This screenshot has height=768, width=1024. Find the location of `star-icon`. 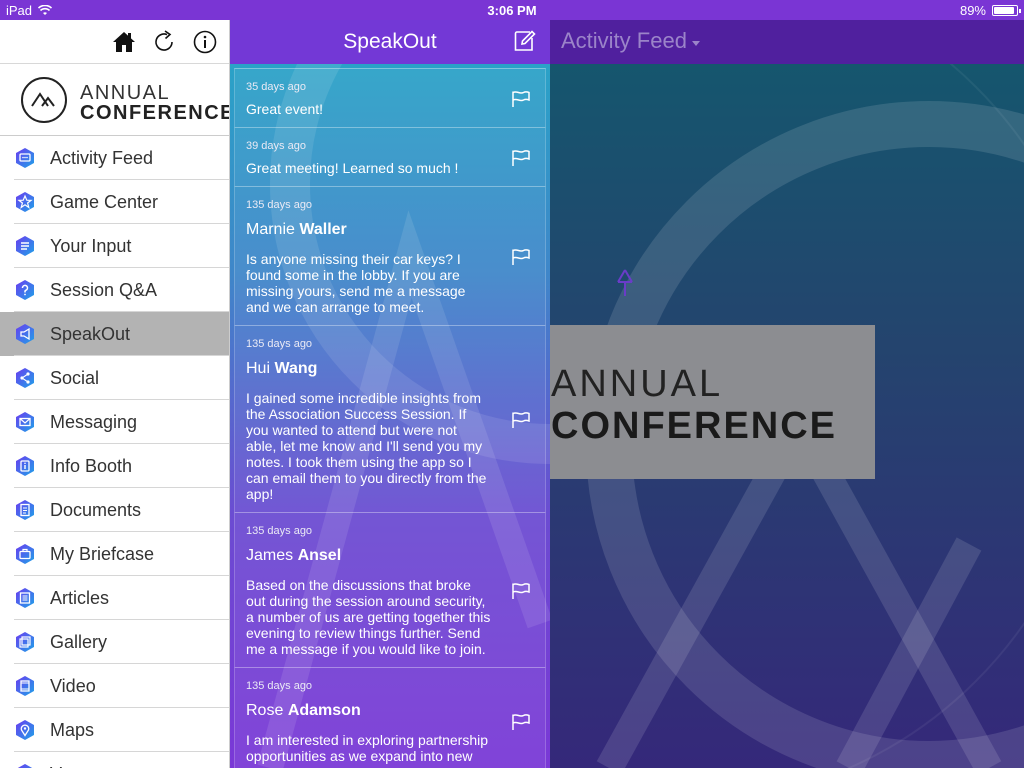

star-icon is located at coordinates (25, 202).